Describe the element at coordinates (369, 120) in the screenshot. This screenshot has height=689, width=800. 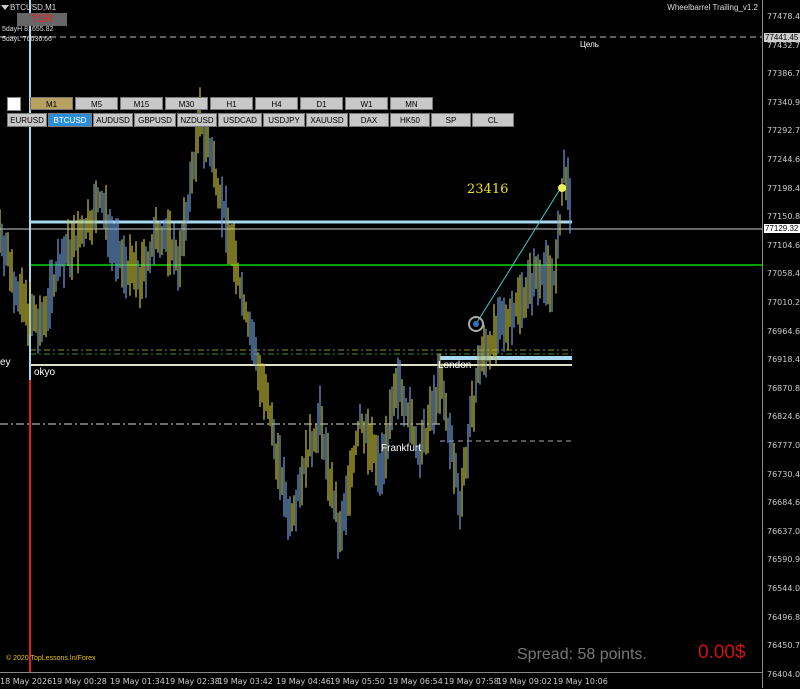
I see `symbol-button-dax: DAX` at that location.